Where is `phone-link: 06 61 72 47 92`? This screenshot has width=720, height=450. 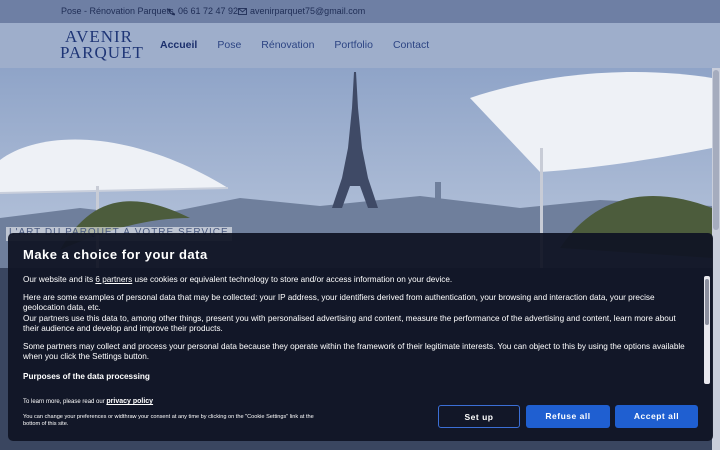 phone-link: 06 61 72 47 92 is located at coordinates (202, 11).